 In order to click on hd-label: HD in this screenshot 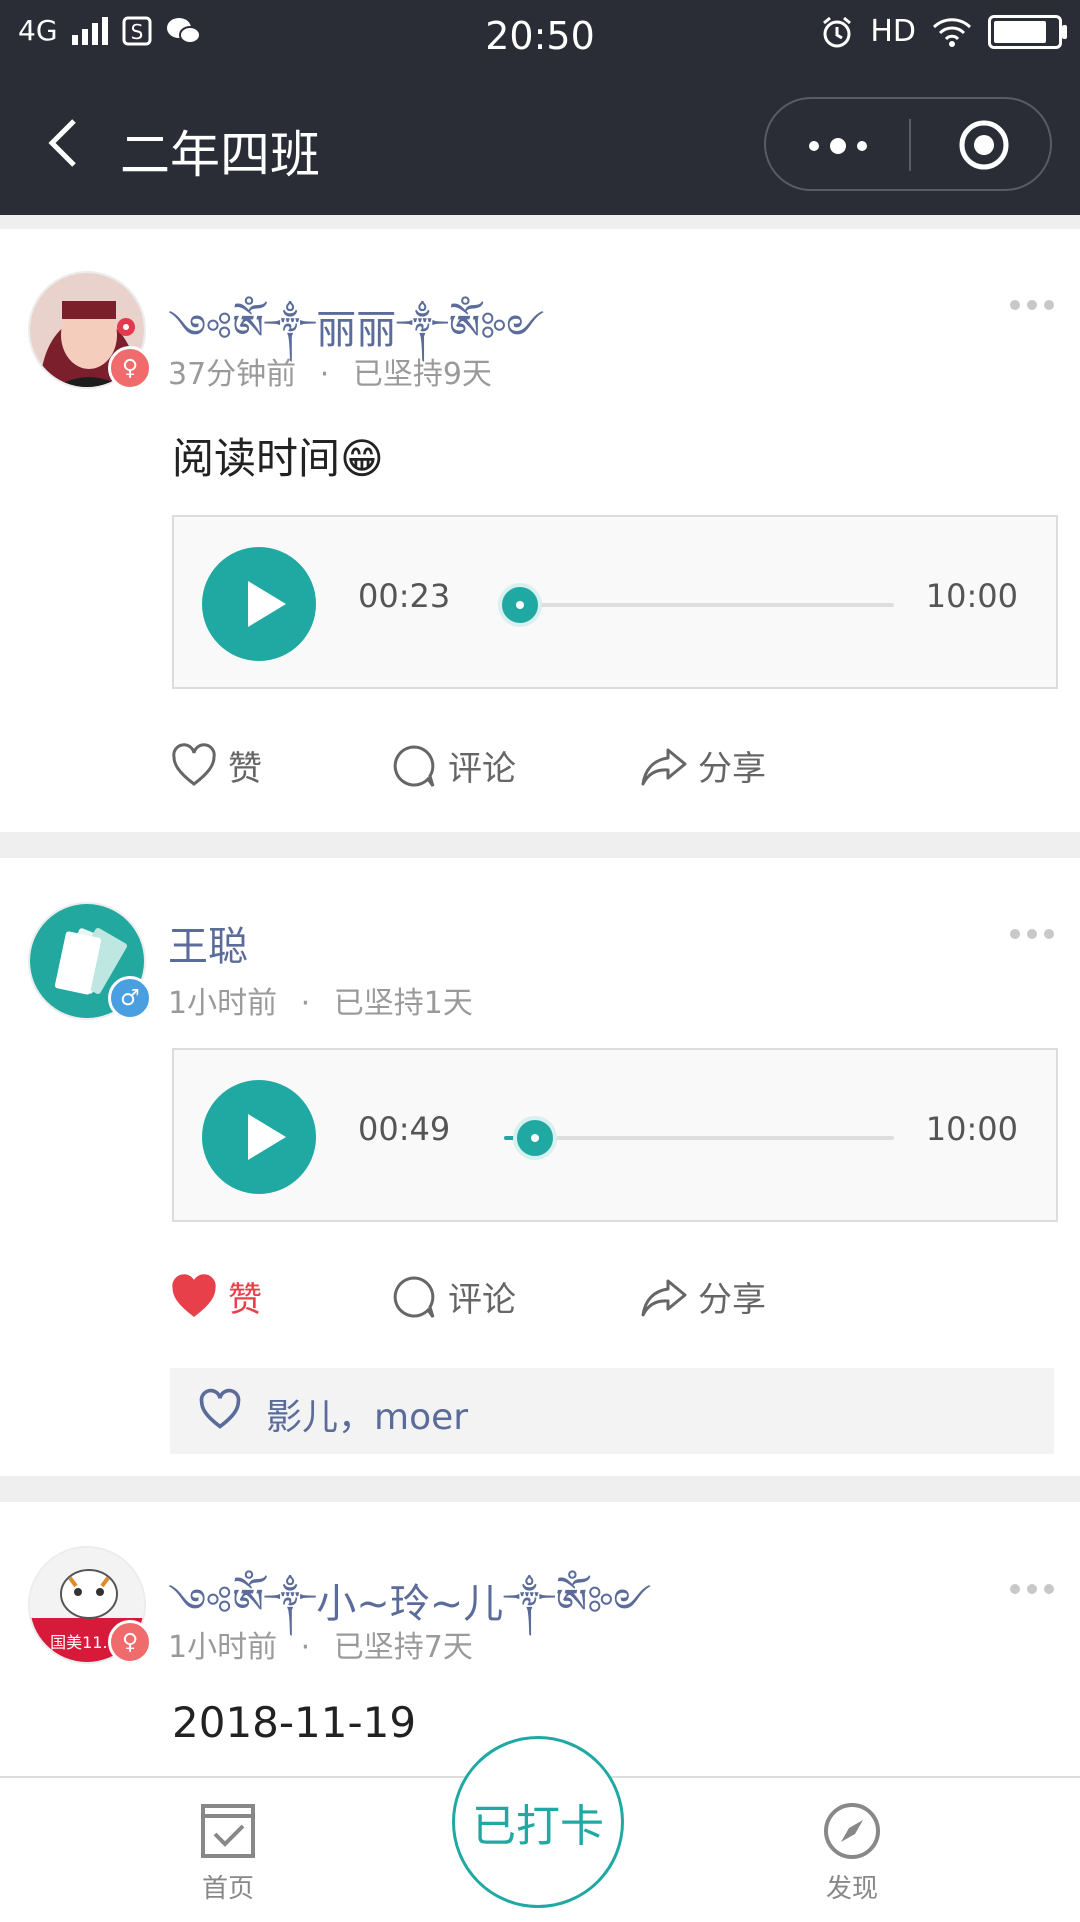, I will do `click(893, 31)`.